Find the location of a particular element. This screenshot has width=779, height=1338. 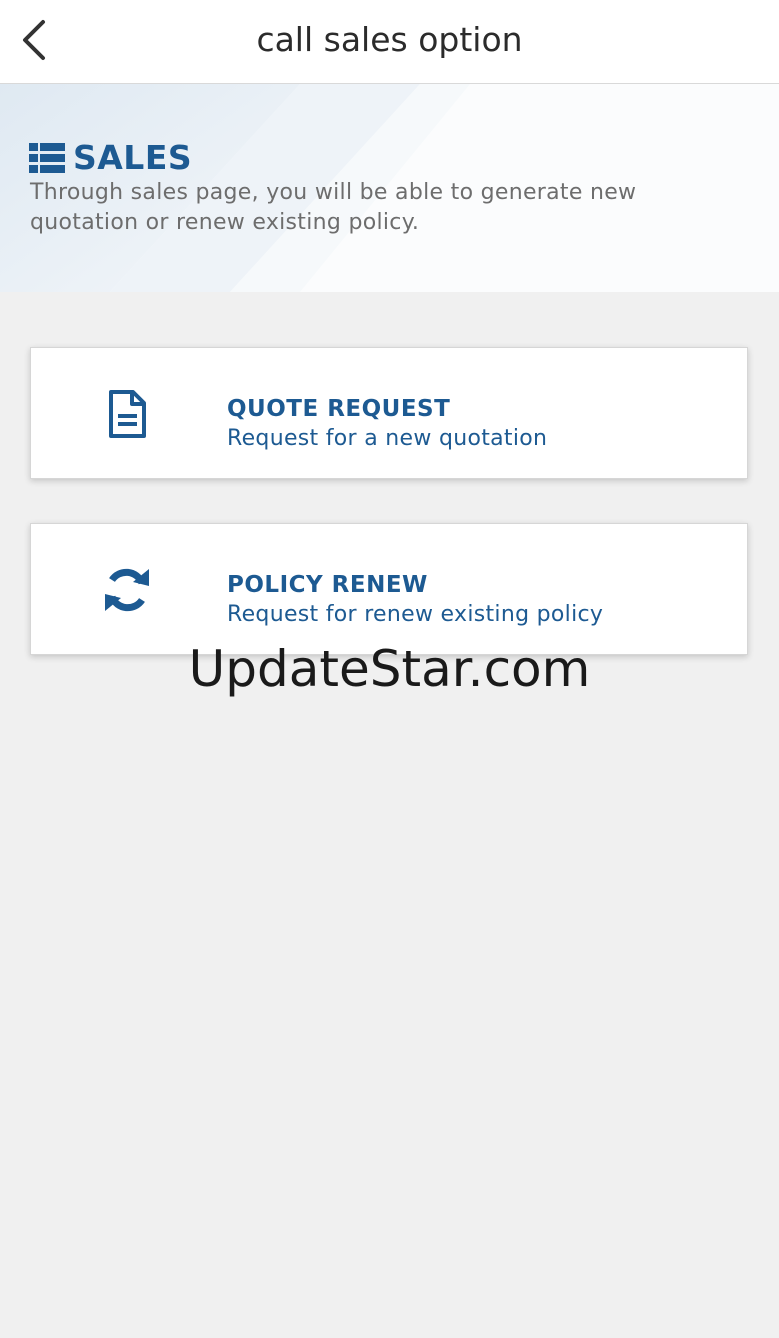

document-icon is located at coordinates (127, 414).